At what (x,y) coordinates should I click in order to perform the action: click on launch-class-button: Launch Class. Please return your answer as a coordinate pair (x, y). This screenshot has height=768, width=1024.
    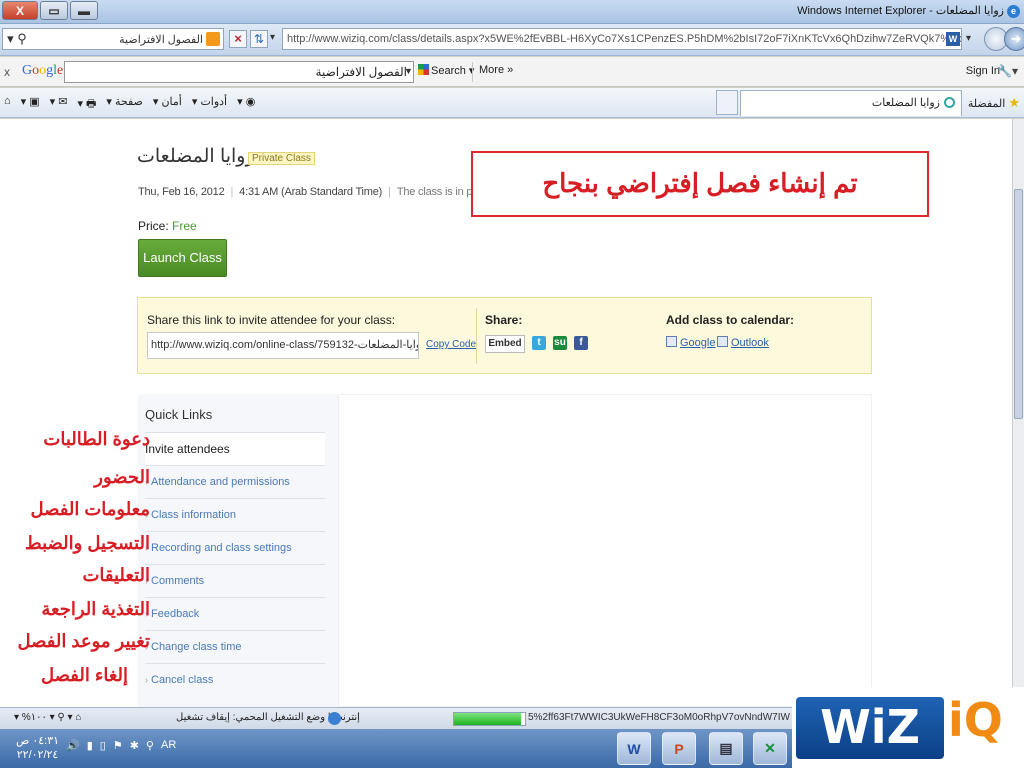
    Looking at the image, I should click on (182, 258).